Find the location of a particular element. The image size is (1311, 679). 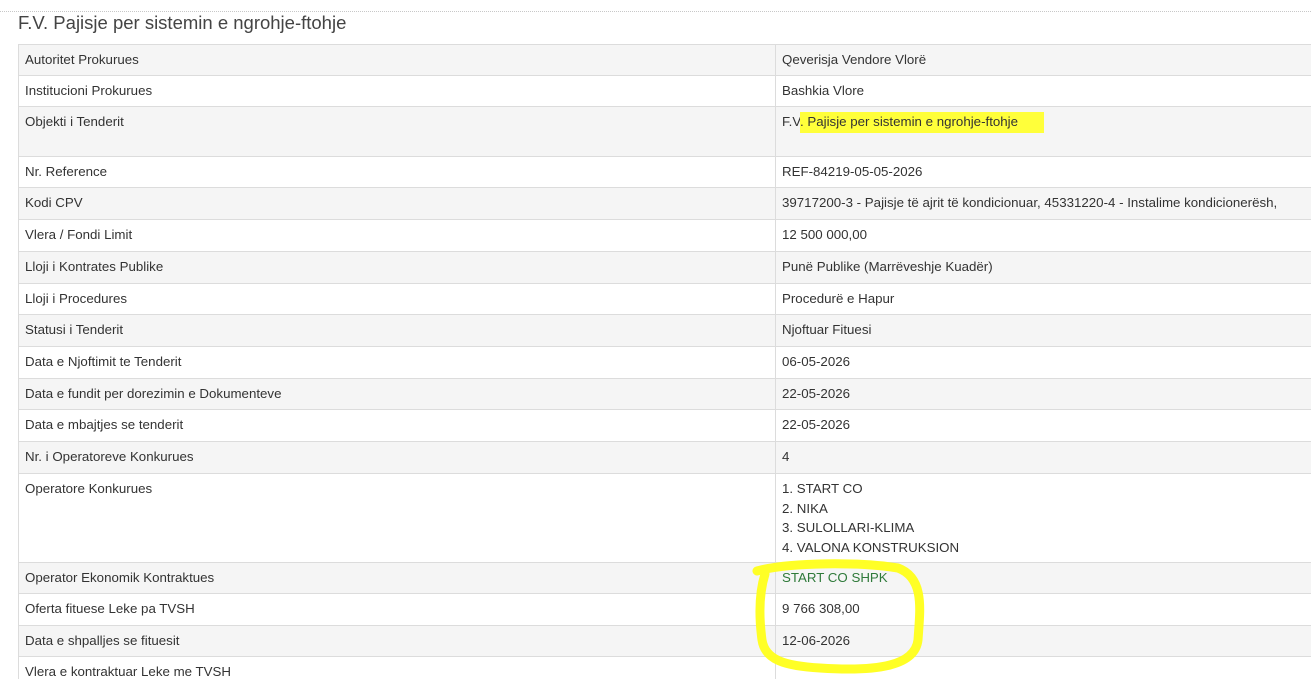

label-operator-kontraktues: Operator Ekonomik Kontraktues is located at coordinates (397, 578).